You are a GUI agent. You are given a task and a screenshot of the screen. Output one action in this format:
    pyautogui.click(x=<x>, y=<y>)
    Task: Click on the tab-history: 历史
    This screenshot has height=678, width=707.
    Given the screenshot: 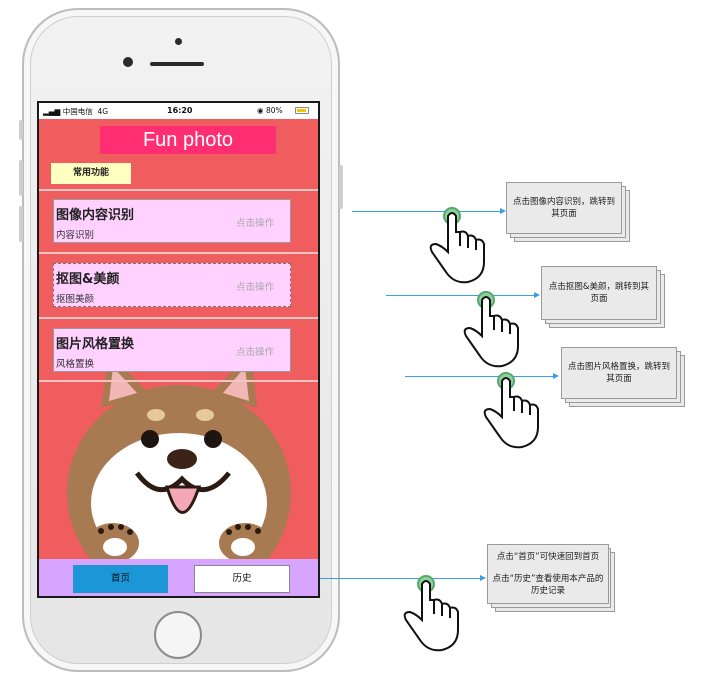 What is the action you would take?
    pyautogui.click(x=242, y=579)
    